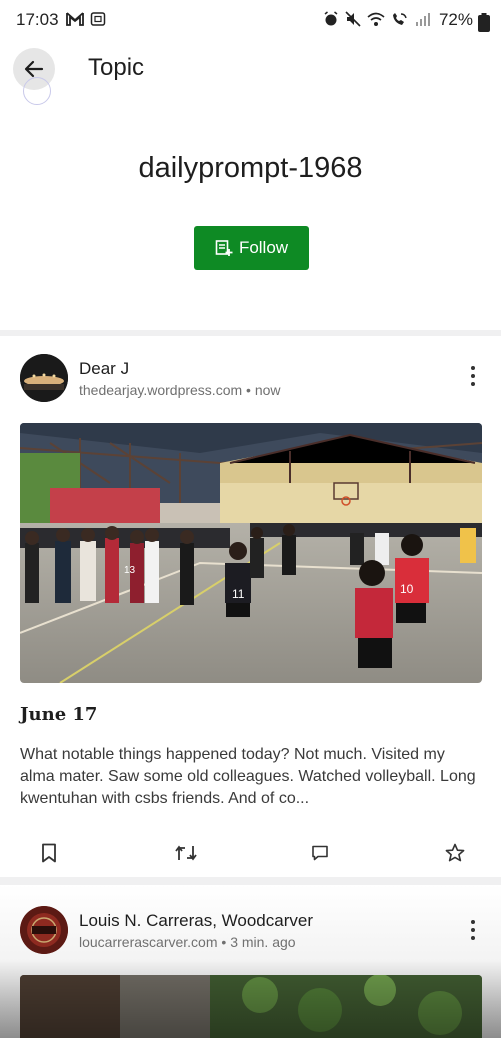  I want to click on svg-text: 13, so click(130, 570).